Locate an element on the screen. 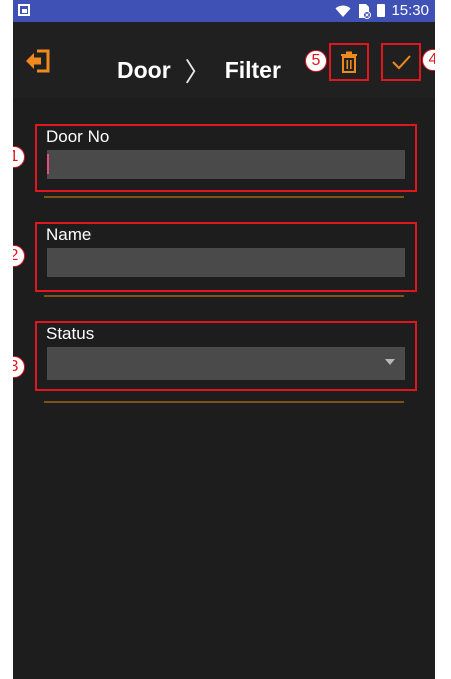  breadcrumb: Door 〉 Filter is located at coordinates (199, 70).